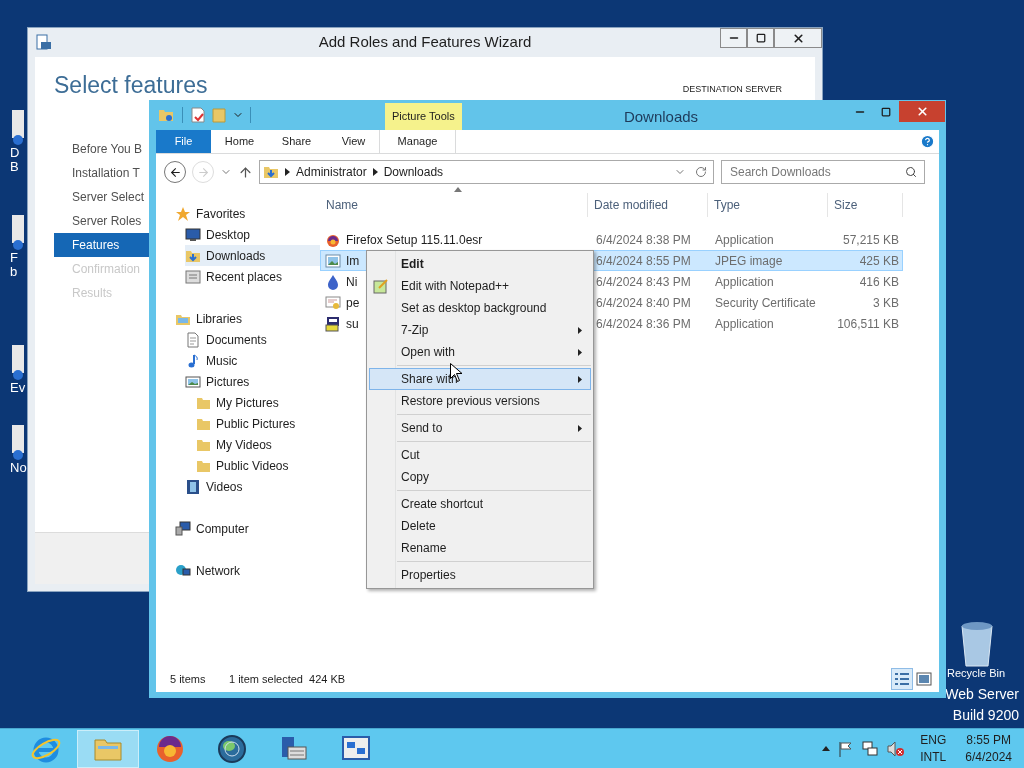  I want to click on clock-time: 8:55 PM, so click(988, 740).